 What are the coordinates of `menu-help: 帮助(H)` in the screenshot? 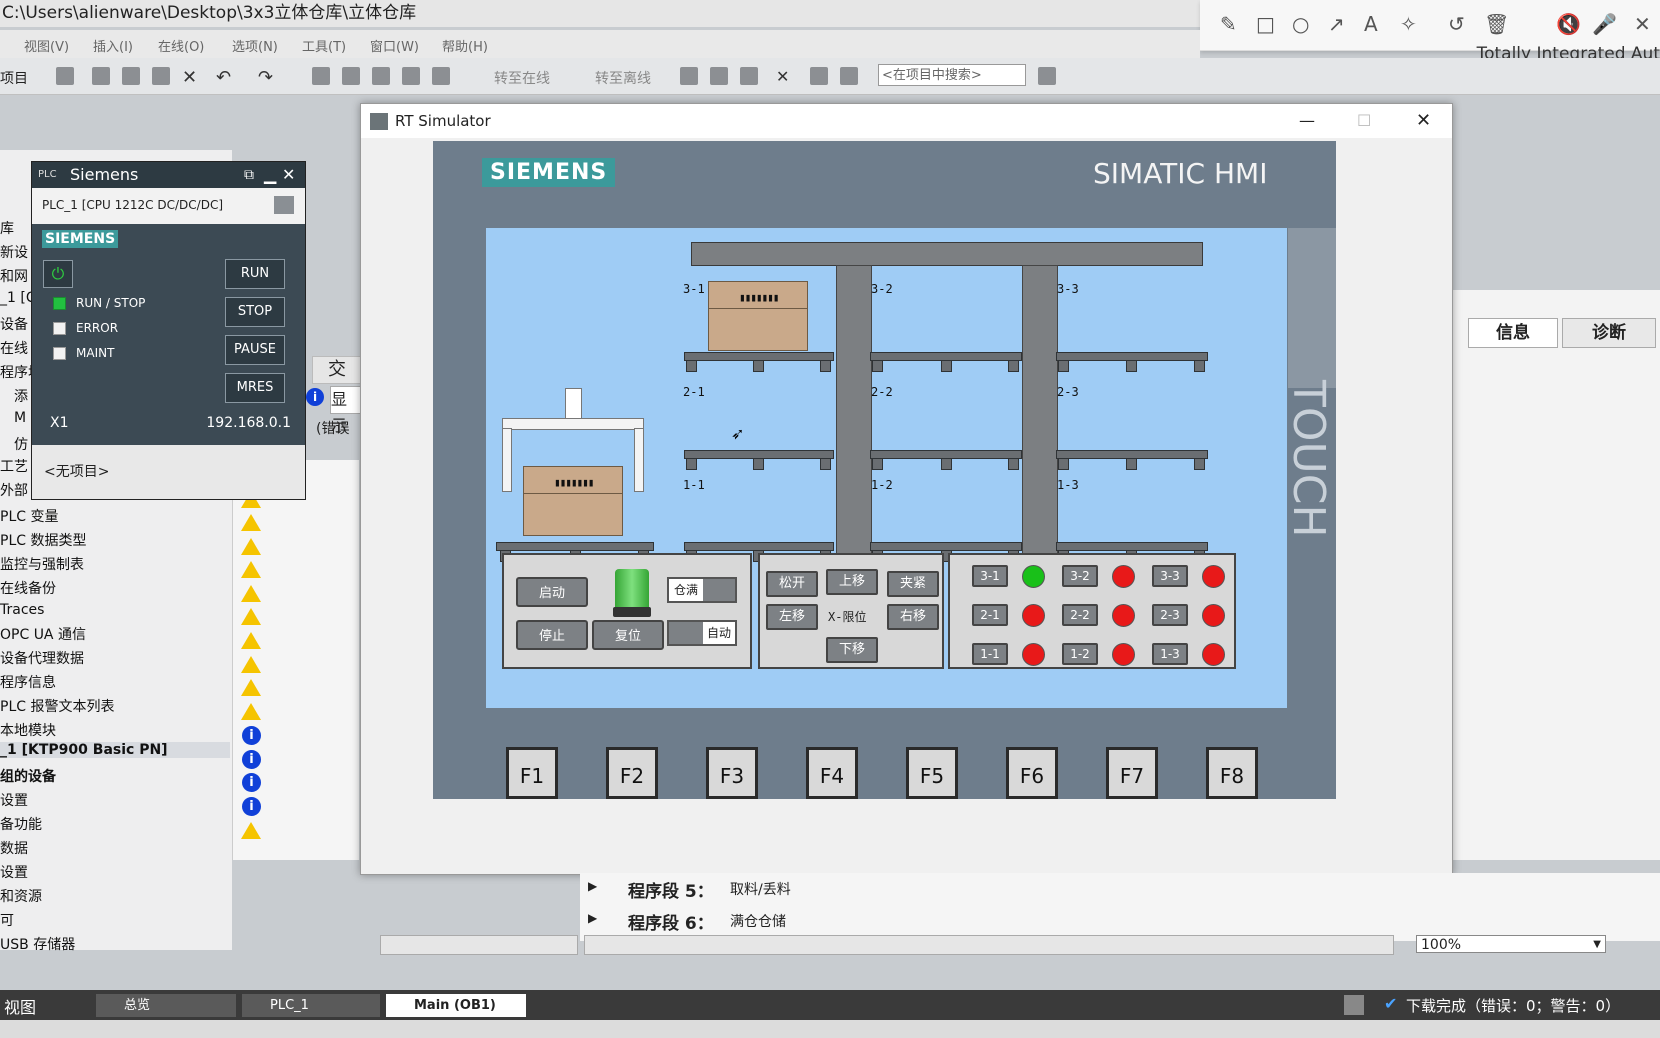 It's located at (465, 45).